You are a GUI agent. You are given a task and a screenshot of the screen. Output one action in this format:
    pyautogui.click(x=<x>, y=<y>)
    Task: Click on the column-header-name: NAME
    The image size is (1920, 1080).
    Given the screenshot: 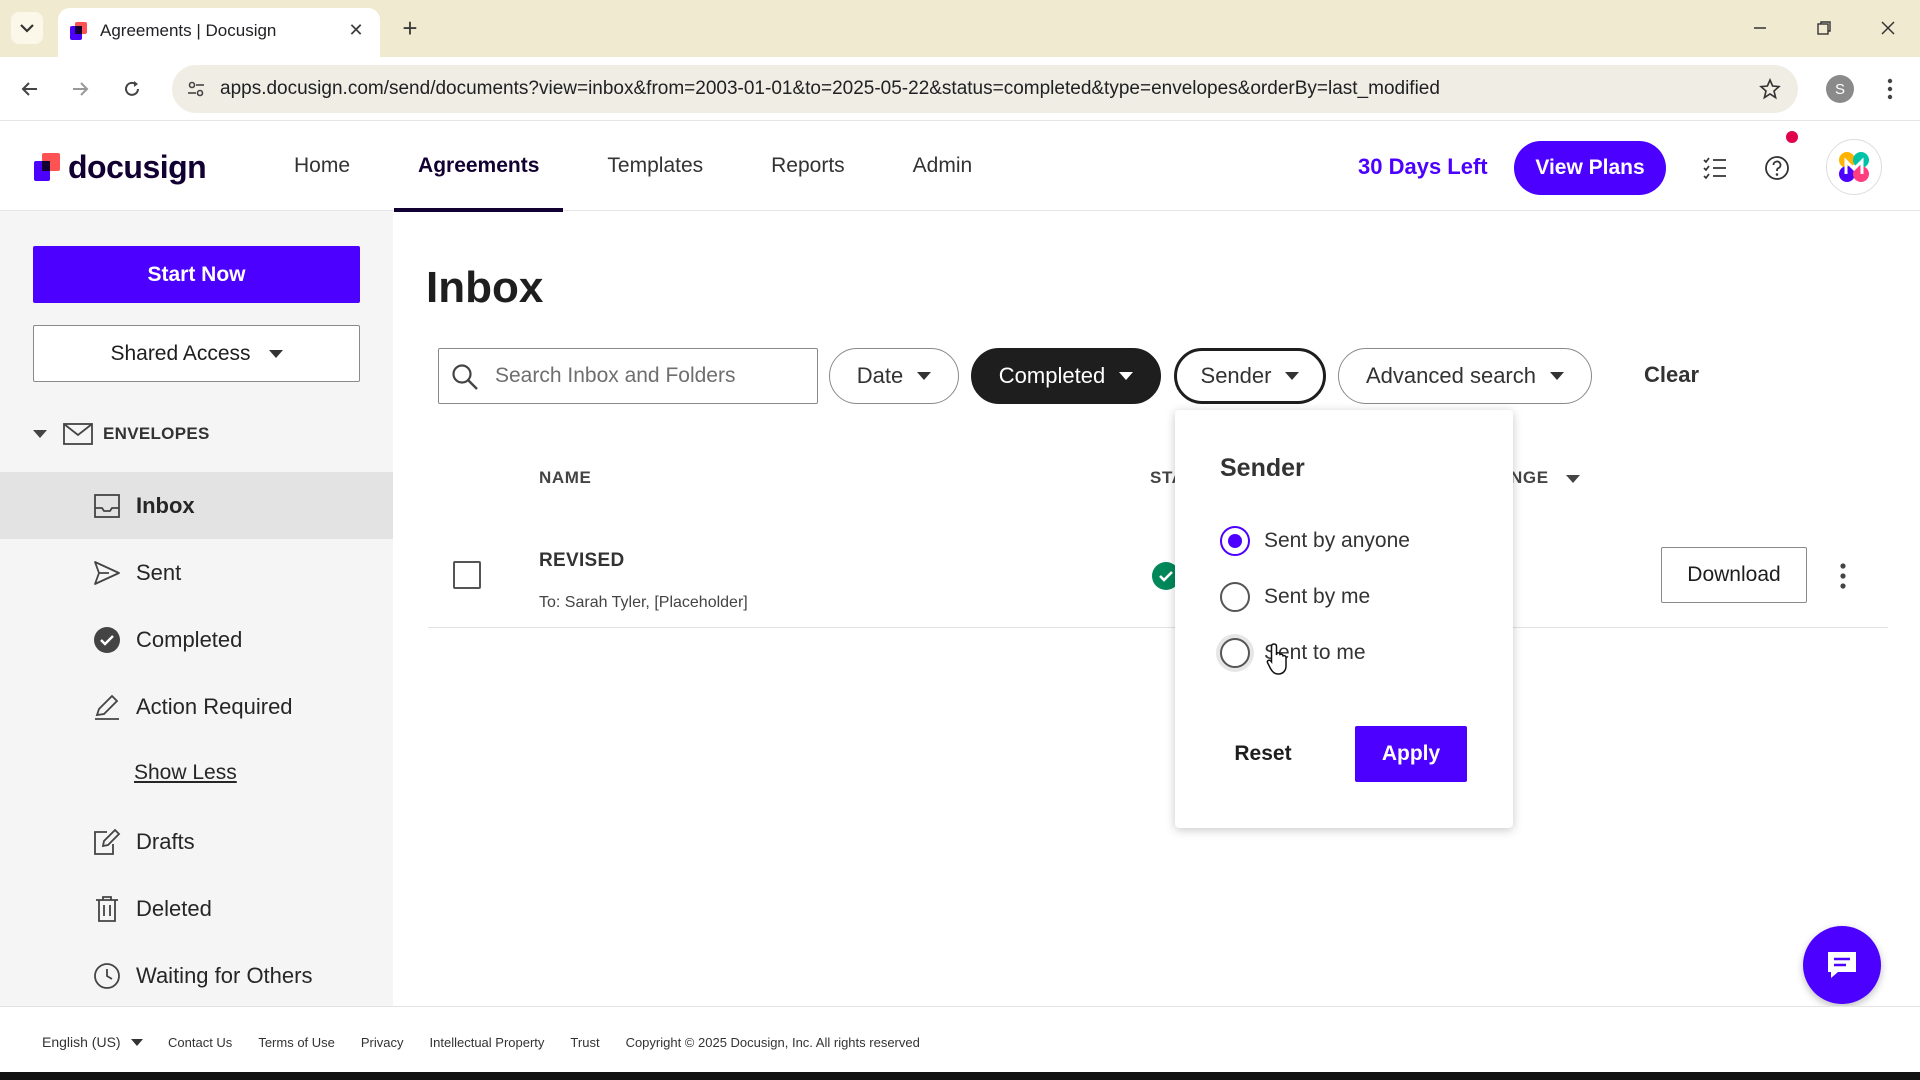 What is the action you would take?
    pyautogui.click(x=565, y=478)
    